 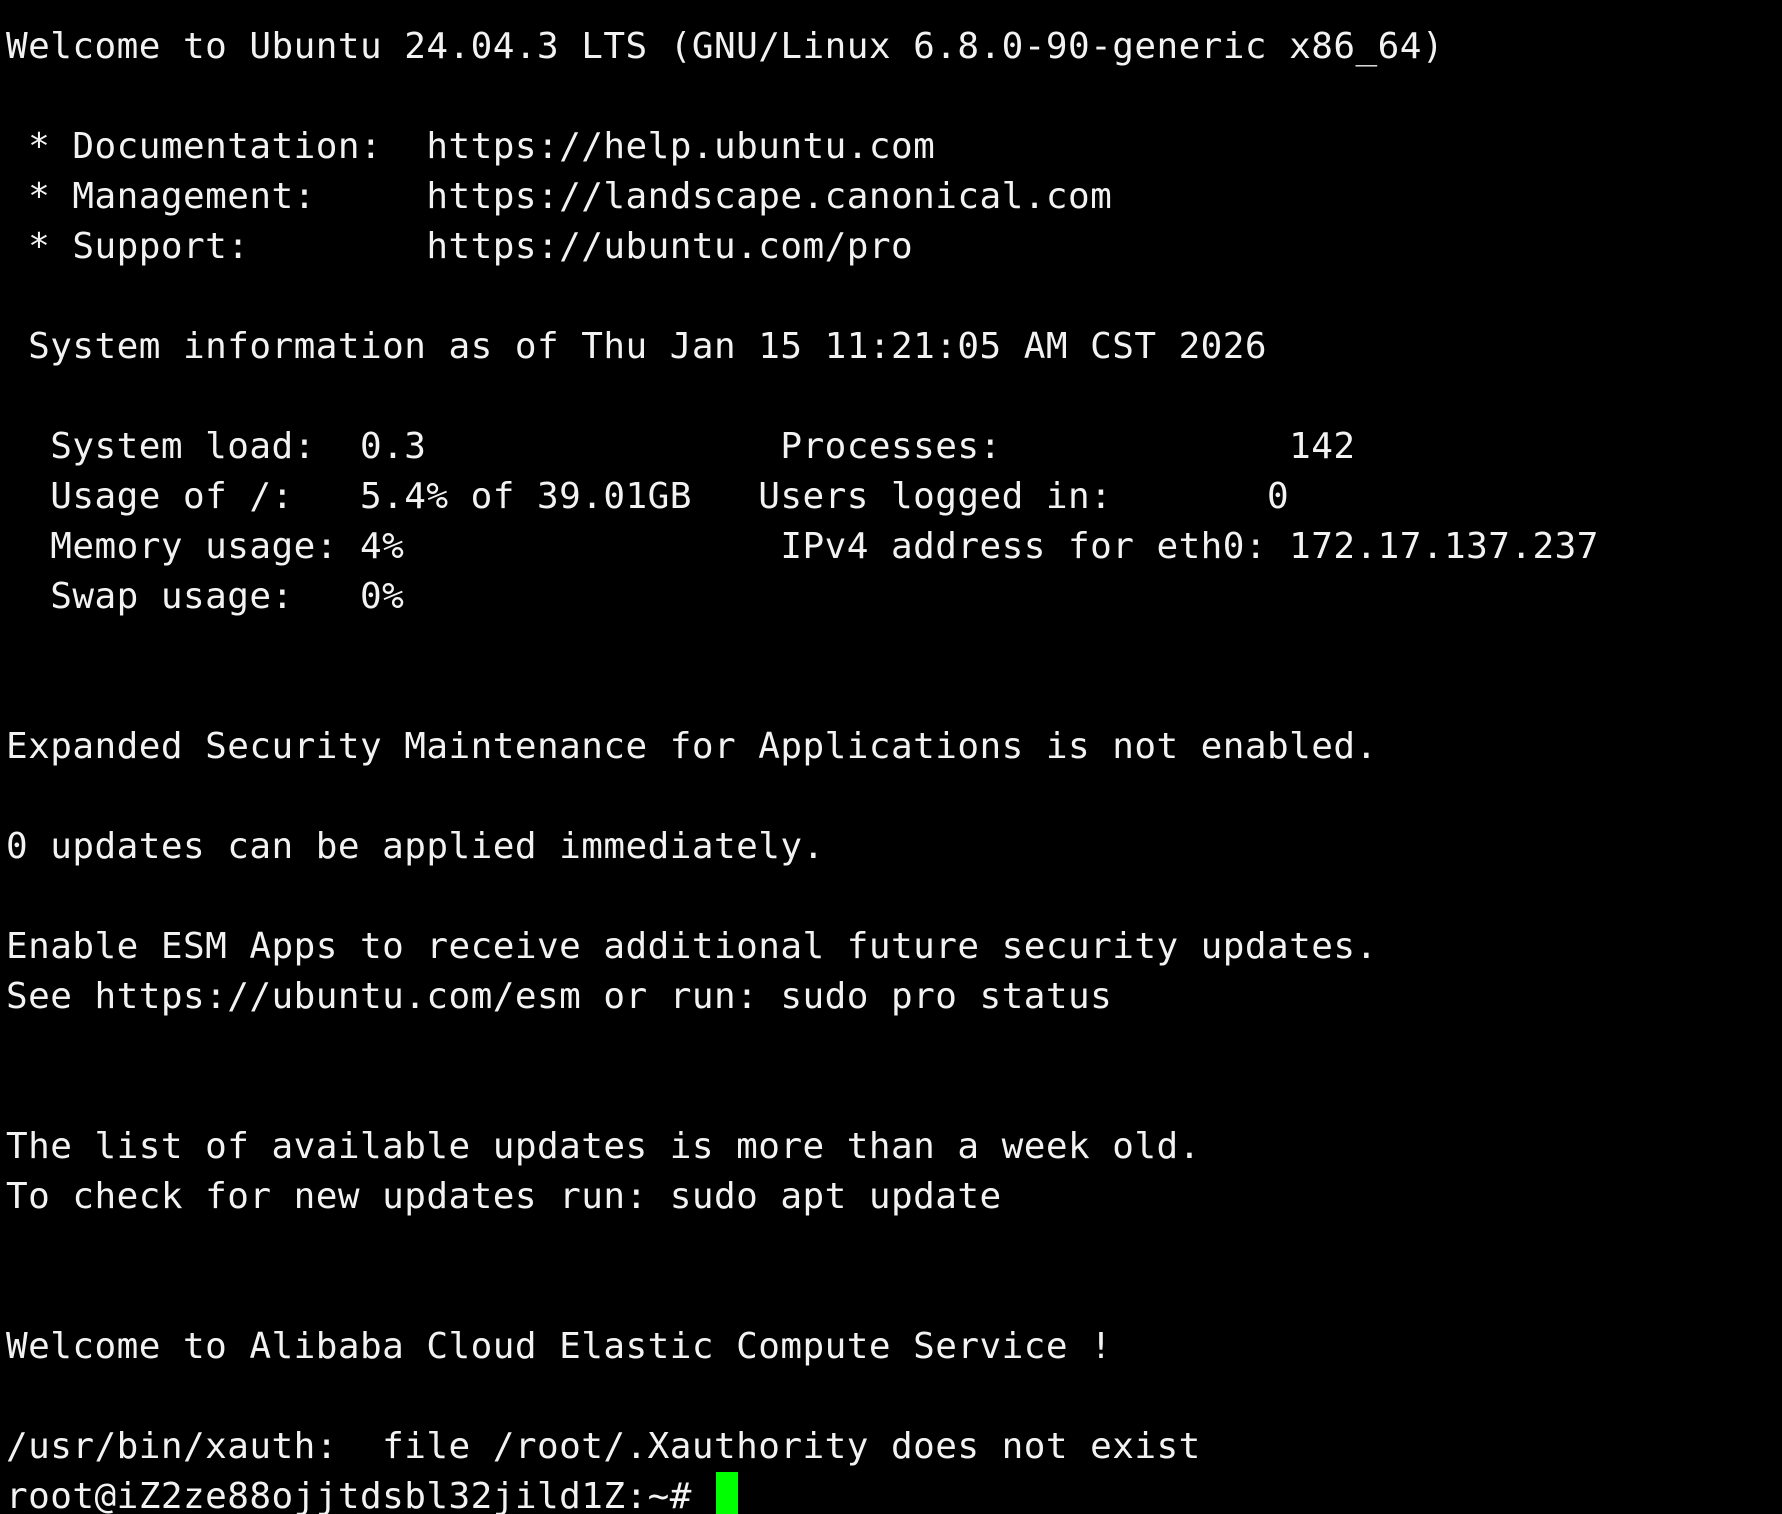 What do you see at coordinates (205, 596) in the screenshot?
I see `output-line: Swap usage: 0%` at bounding box center [205, 596].